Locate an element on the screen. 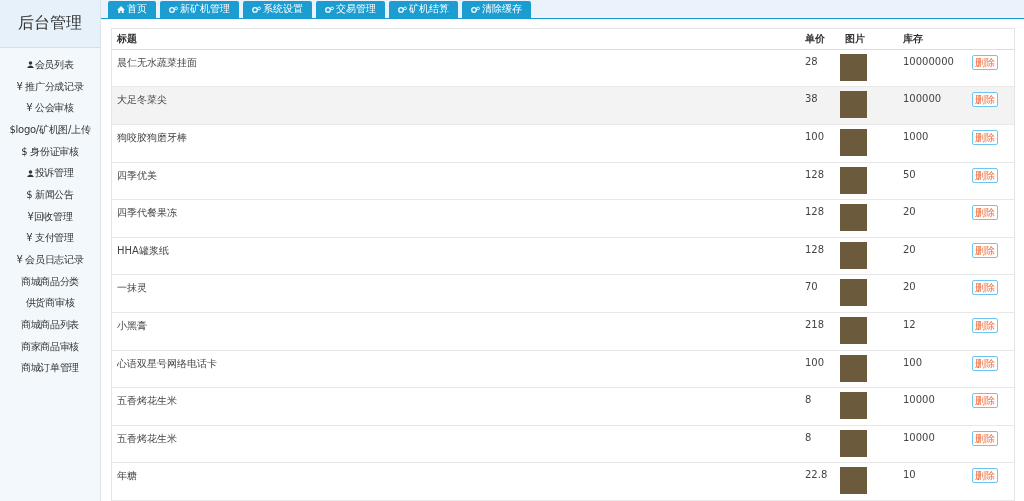 Image resolution: width=1024 pixels, height=501 pixels. title-cell-text: 年糖 is located at coordinates (127, 476).